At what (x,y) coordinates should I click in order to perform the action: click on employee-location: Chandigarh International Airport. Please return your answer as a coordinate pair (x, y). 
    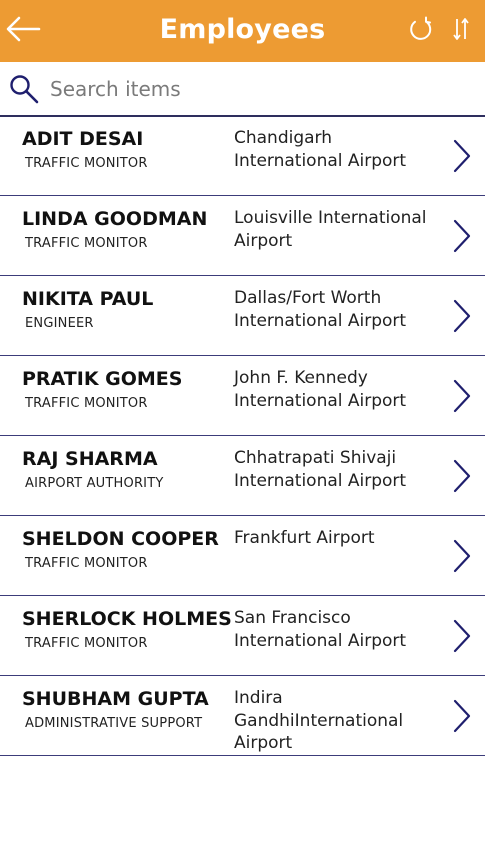
    Looking at the image, I should click on (320, 149).